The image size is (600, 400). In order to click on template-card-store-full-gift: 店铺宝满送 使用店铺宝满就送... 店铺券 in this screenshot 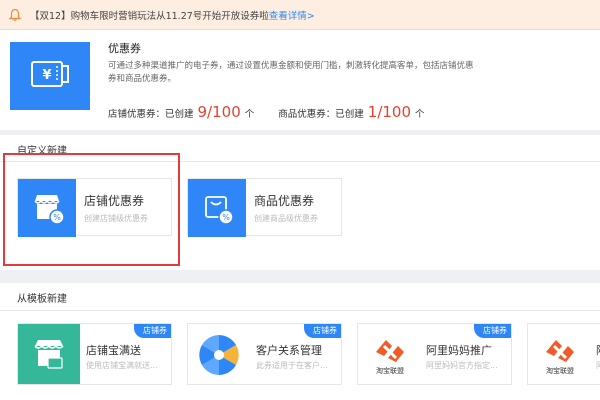, I will do `click(94, 354)`.